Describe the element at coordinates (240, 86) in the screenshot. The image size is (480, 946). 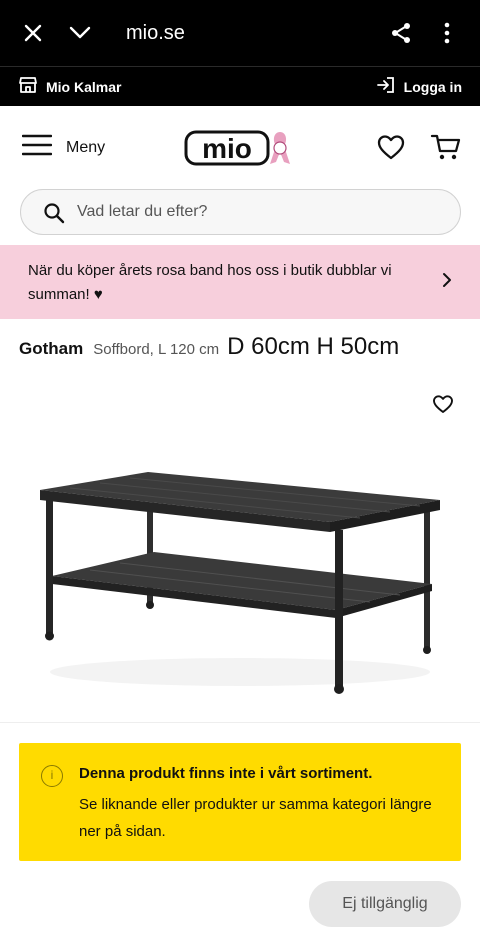
I see `store-bar: Mio Kalmar Logga in` at that location.